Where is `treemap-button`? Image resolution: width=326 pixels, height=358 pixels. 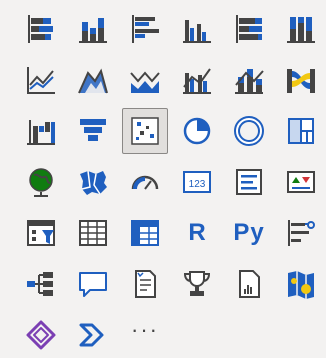 treemap-button is located at coordinates (301, 131).